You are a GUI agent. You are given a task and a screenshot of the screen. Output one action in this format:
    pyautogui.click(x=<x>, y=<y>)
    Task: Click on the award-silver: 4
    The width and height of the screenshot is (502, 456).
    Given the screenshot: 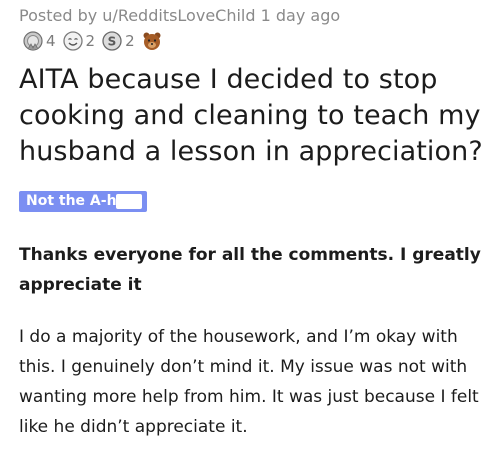 What is the action you would take?
    pyautogui.click(x=42, y=41)
    